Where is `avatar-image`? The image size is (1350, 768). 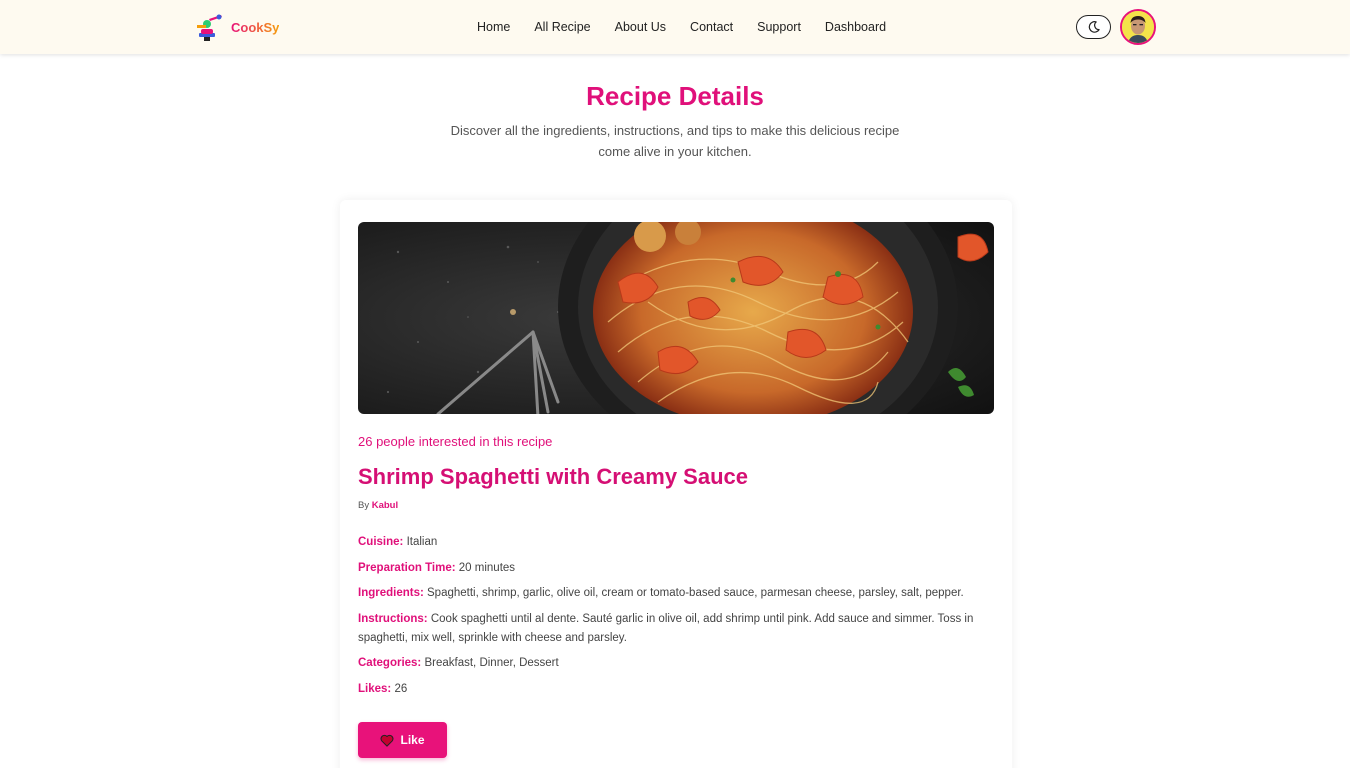
avatar-image is located at coordinates (1138, 27).